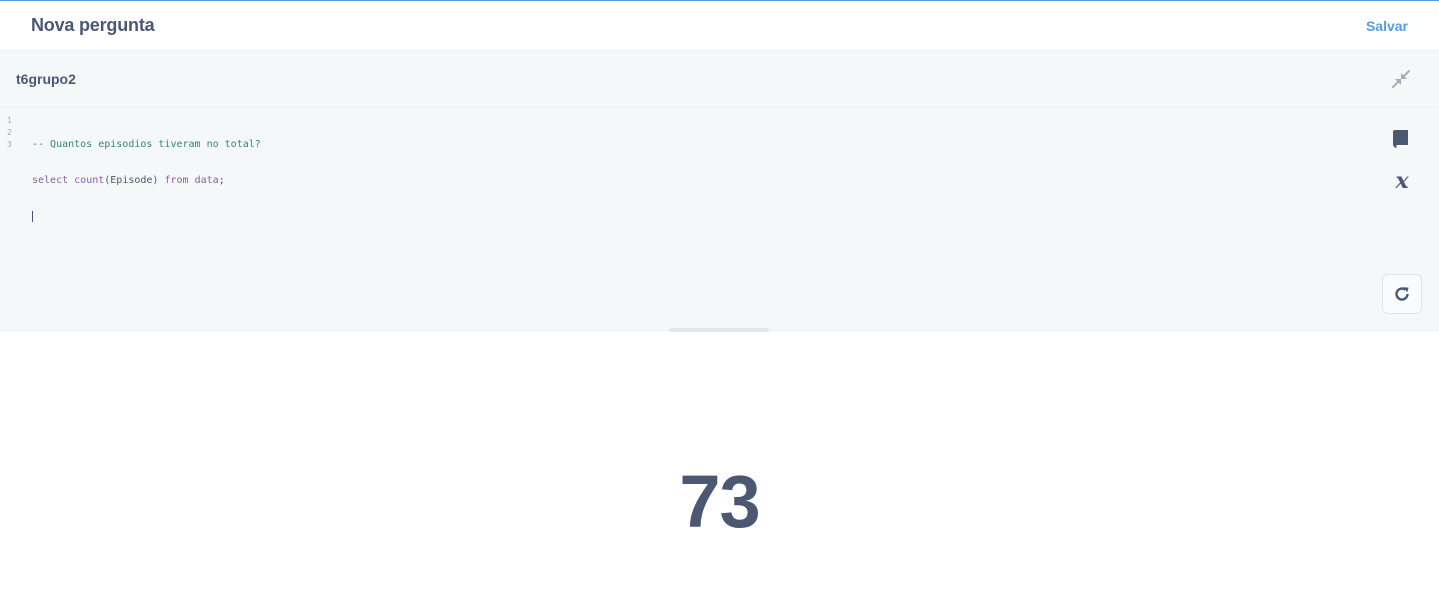 The width and height of the screenshot is (1439, 605). I want to click on save-button: Salvar, so click(1387, 26).